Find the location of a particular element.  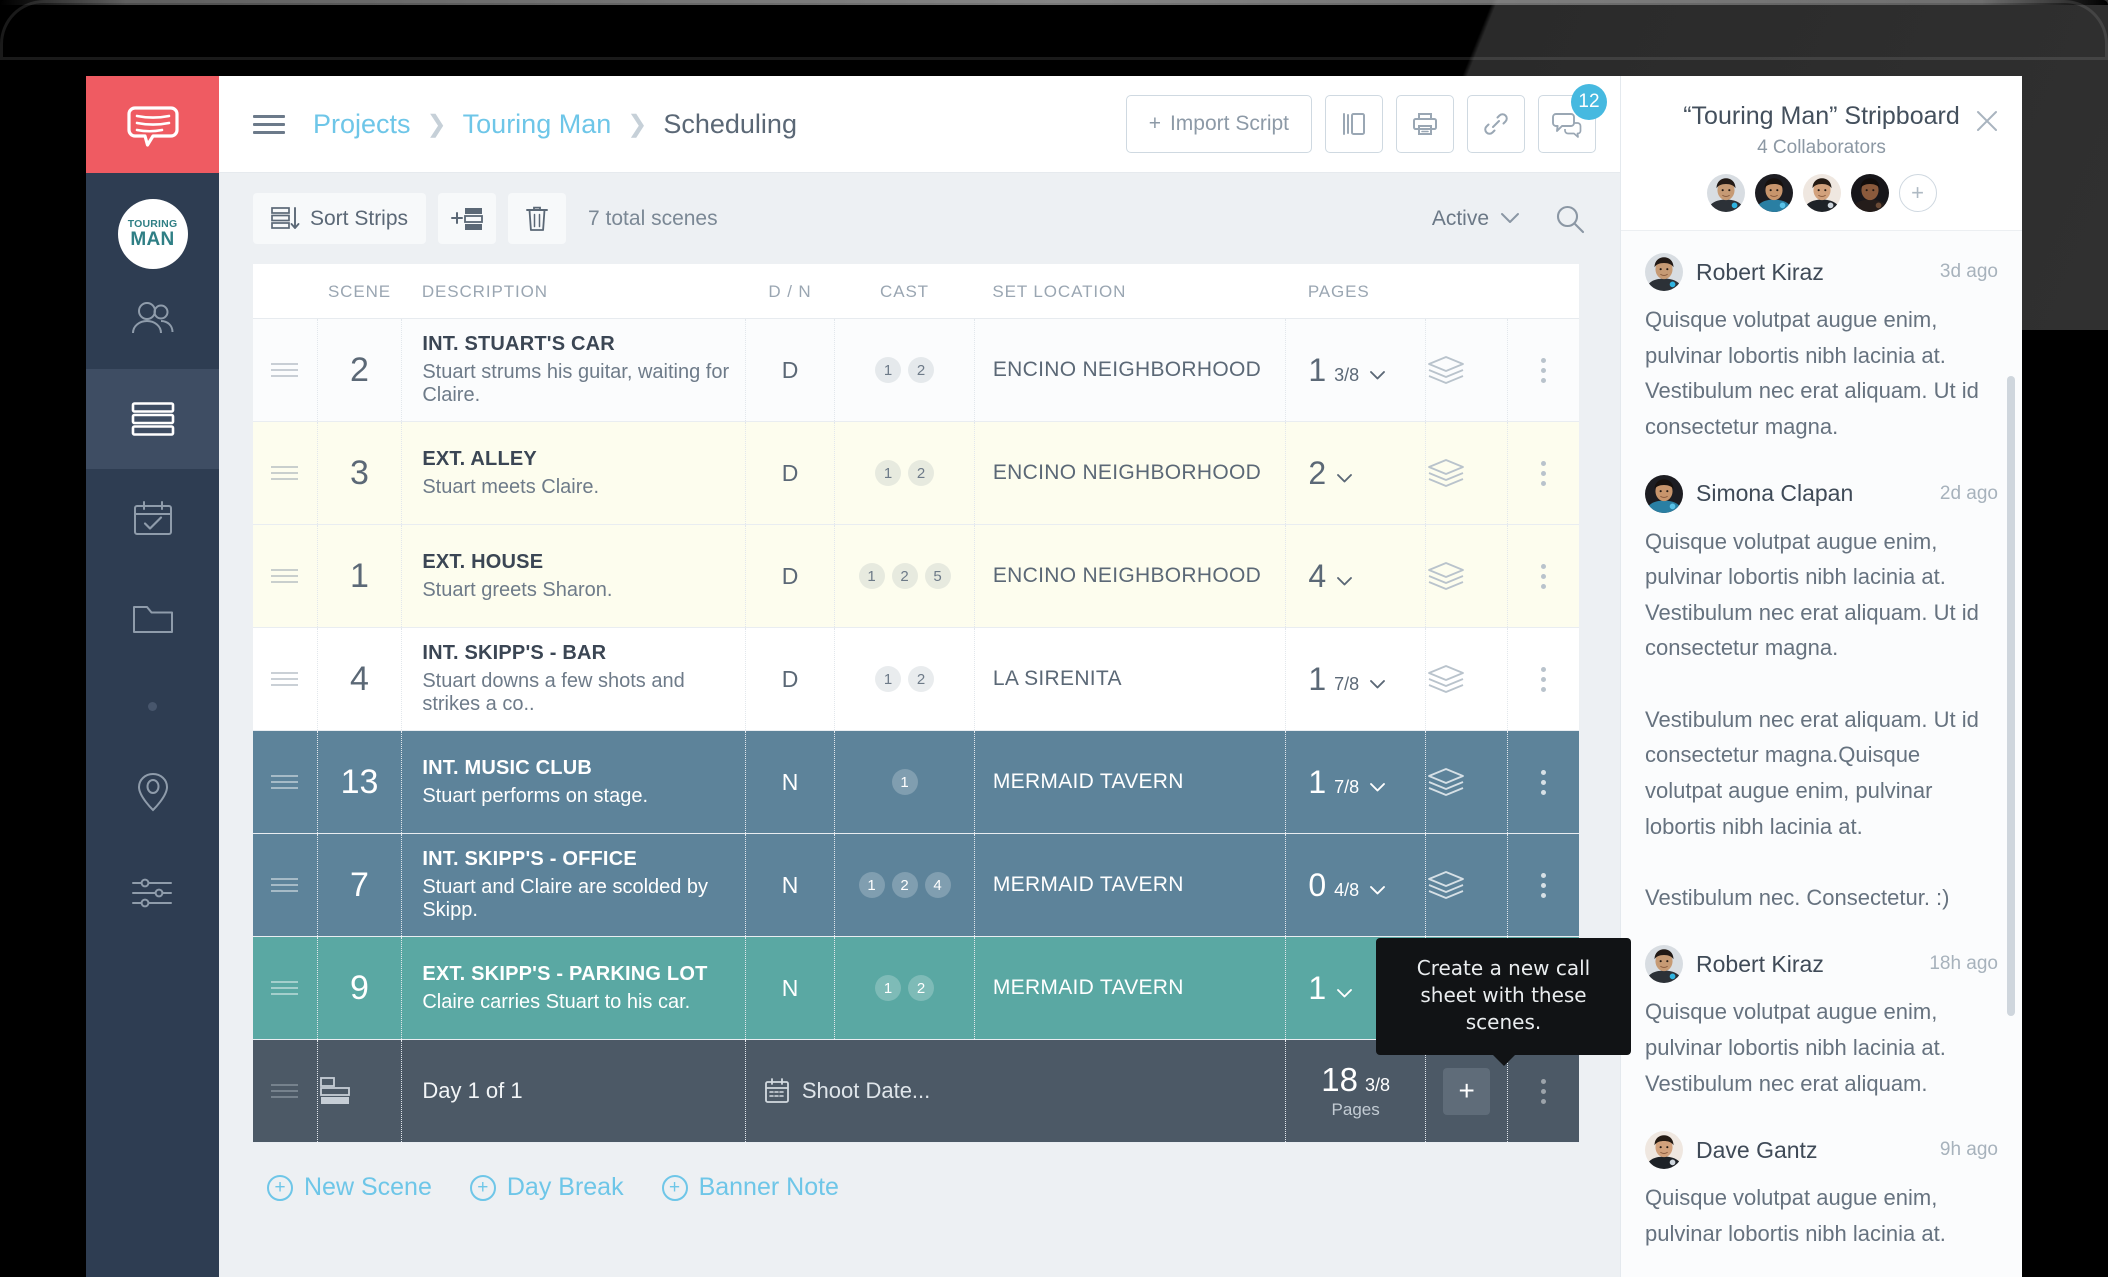

cast-chip: 5 is located at coordinates (937, 576).